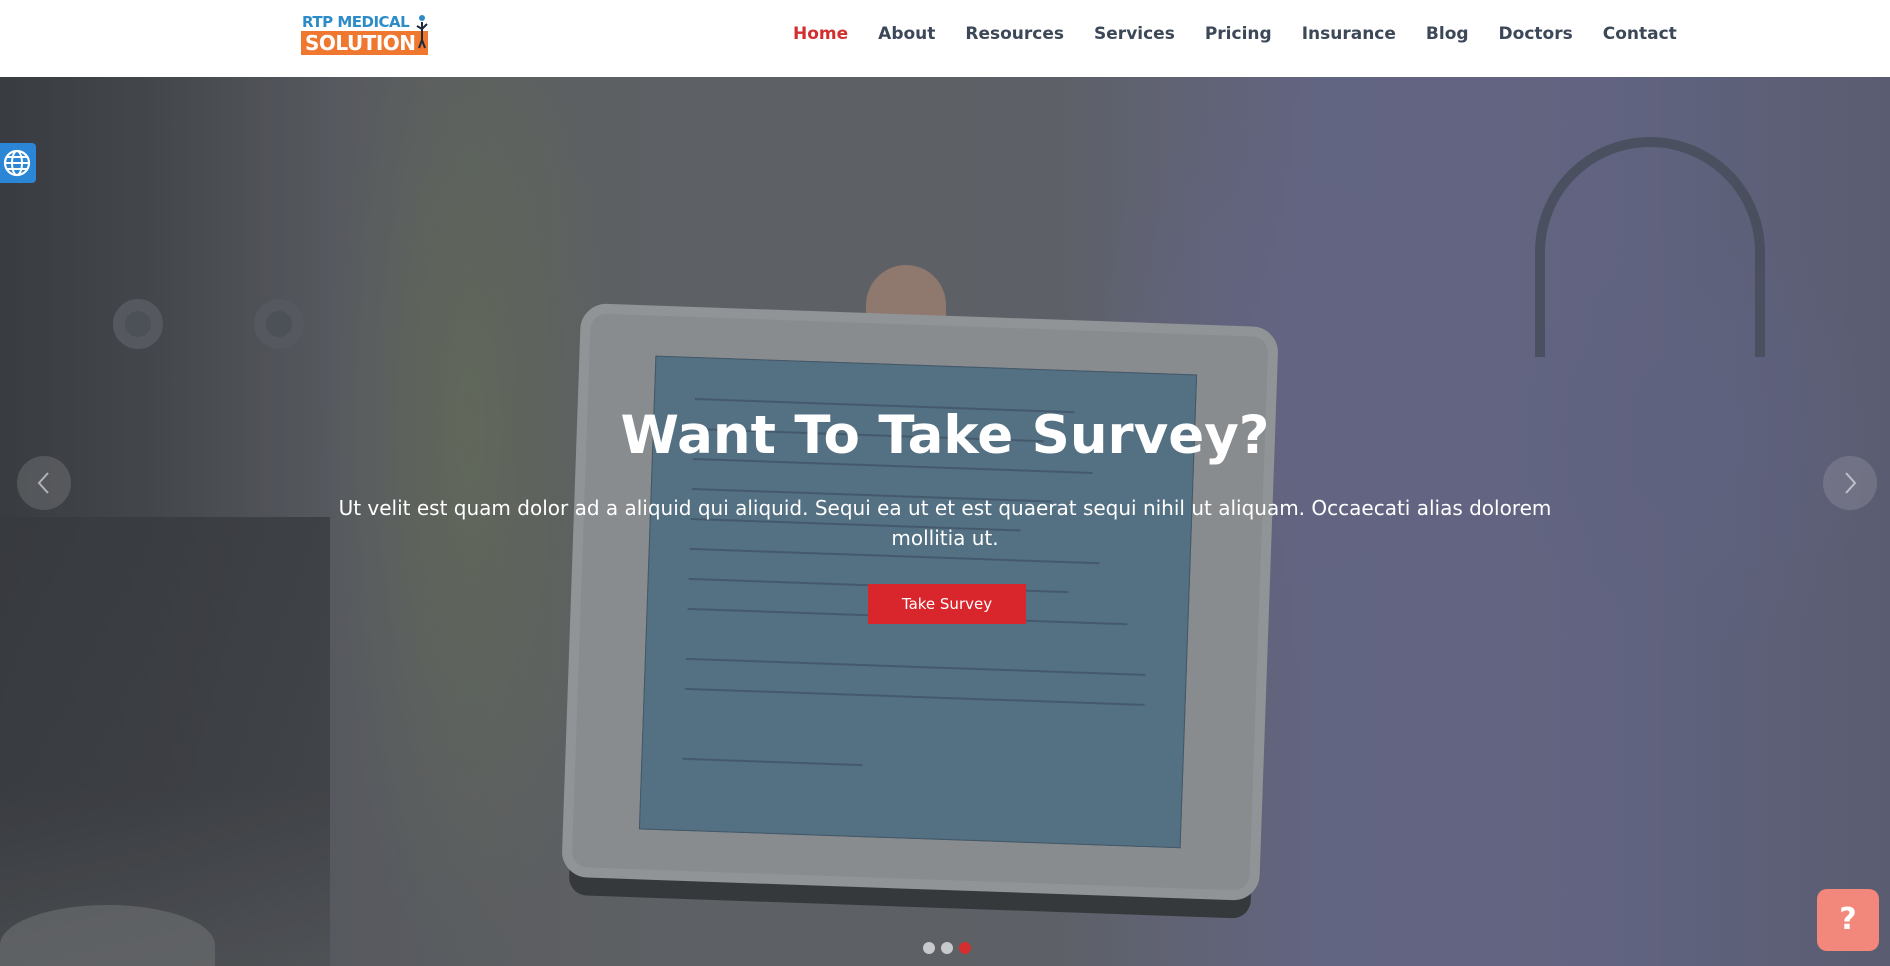  What do you see at coordinates (1014, 34) in the screenshot?
I see `nav-resources: Resources` at bounding box center [1014, 34].